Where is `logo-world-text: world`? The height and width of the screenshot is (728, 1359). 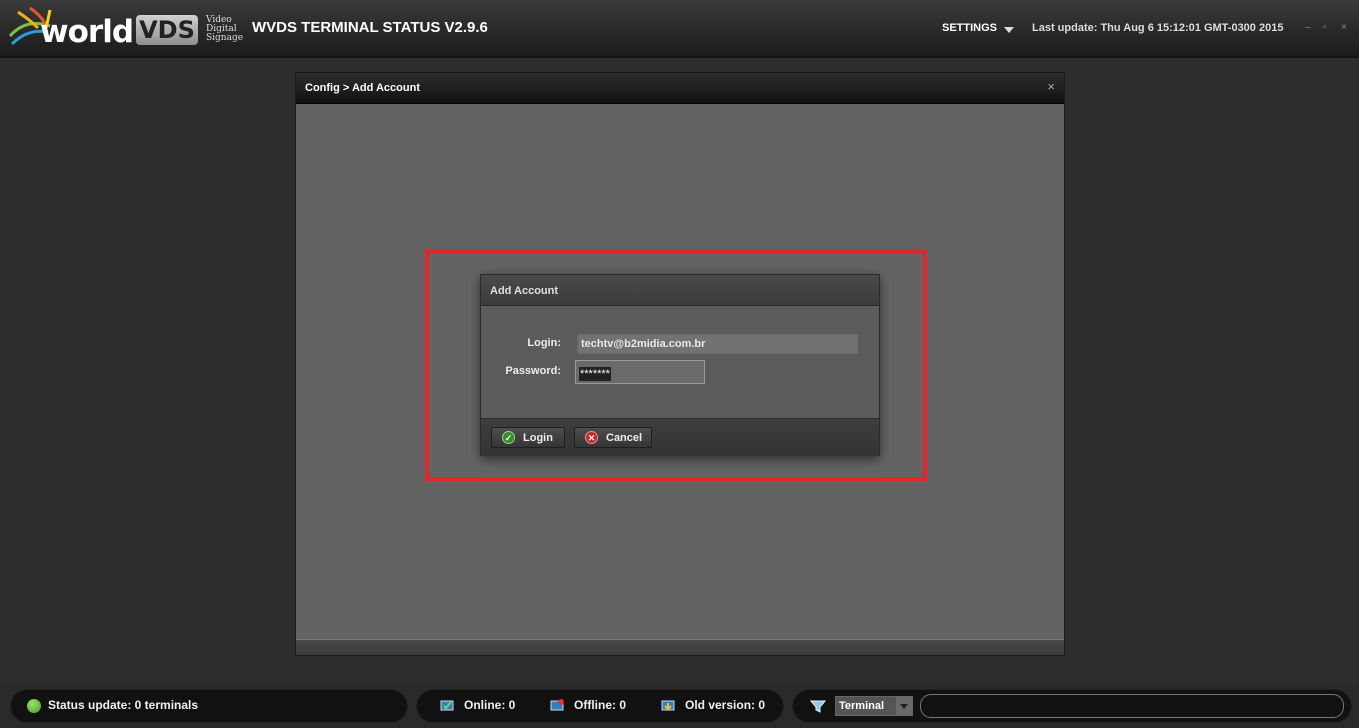
logo-world-text: world is located at coordinates (87, 32).